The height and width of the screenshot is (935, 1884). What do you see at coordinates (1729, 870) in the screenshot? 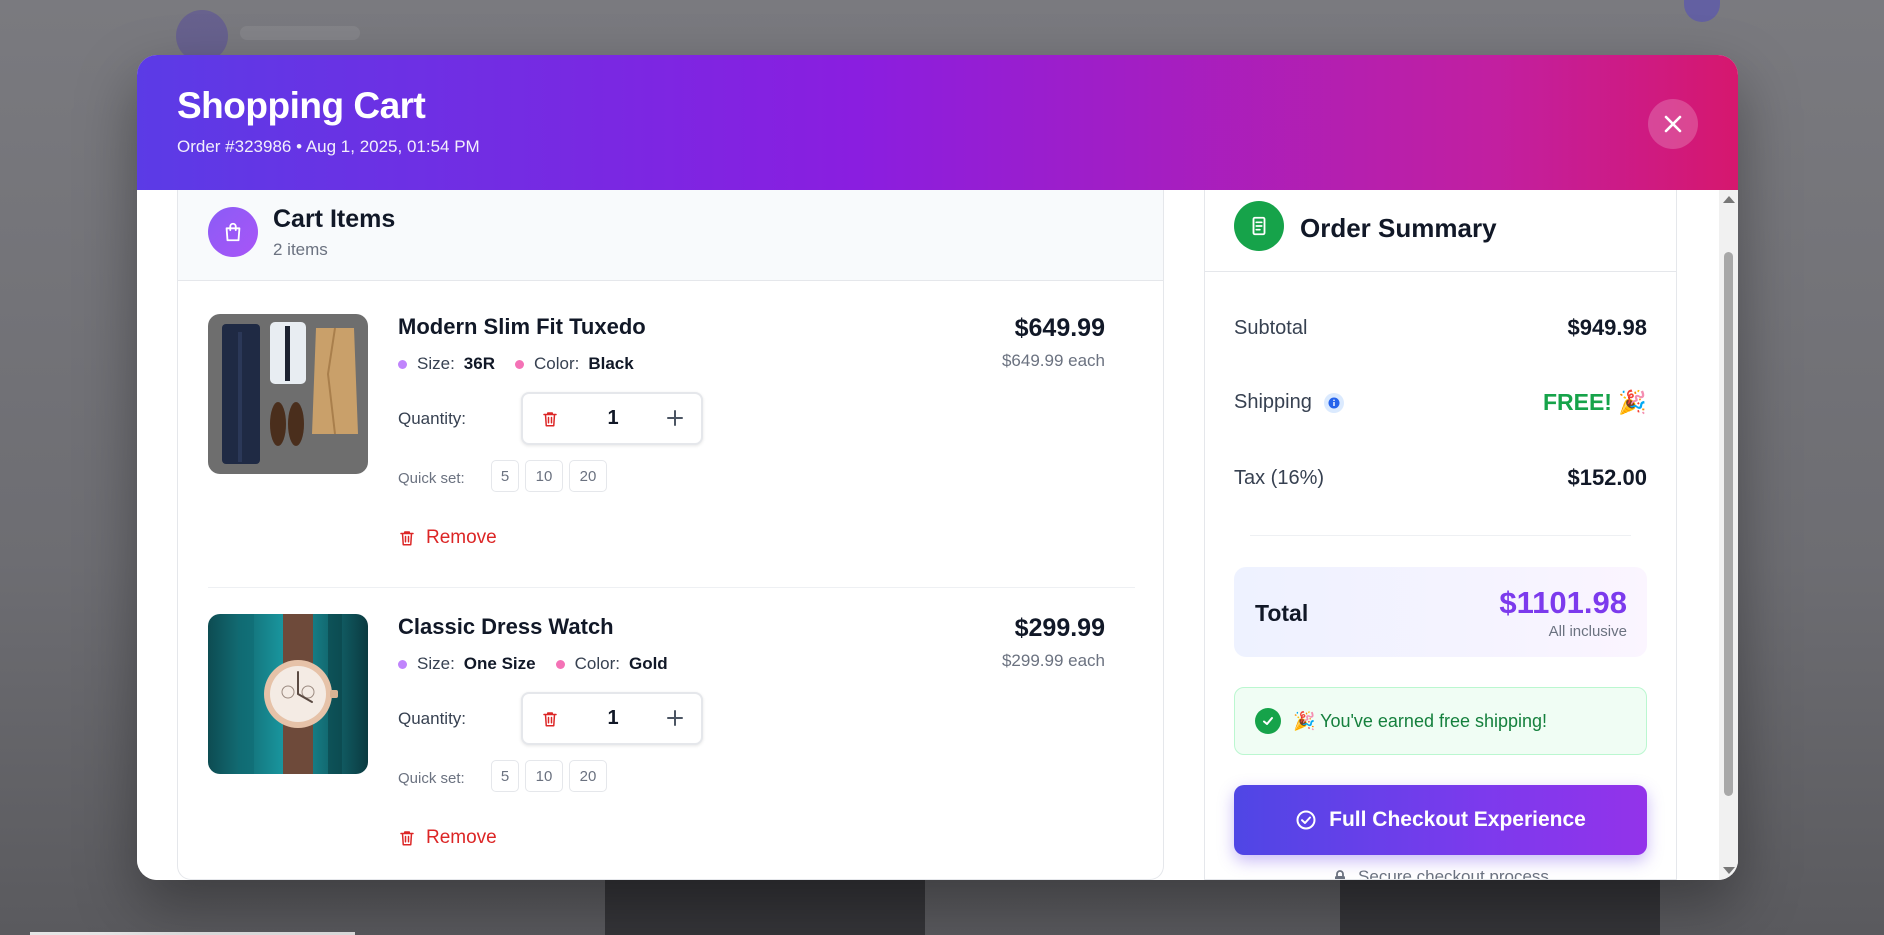
I see `scroll-down-arrow` at bounding box center [1729, 870].